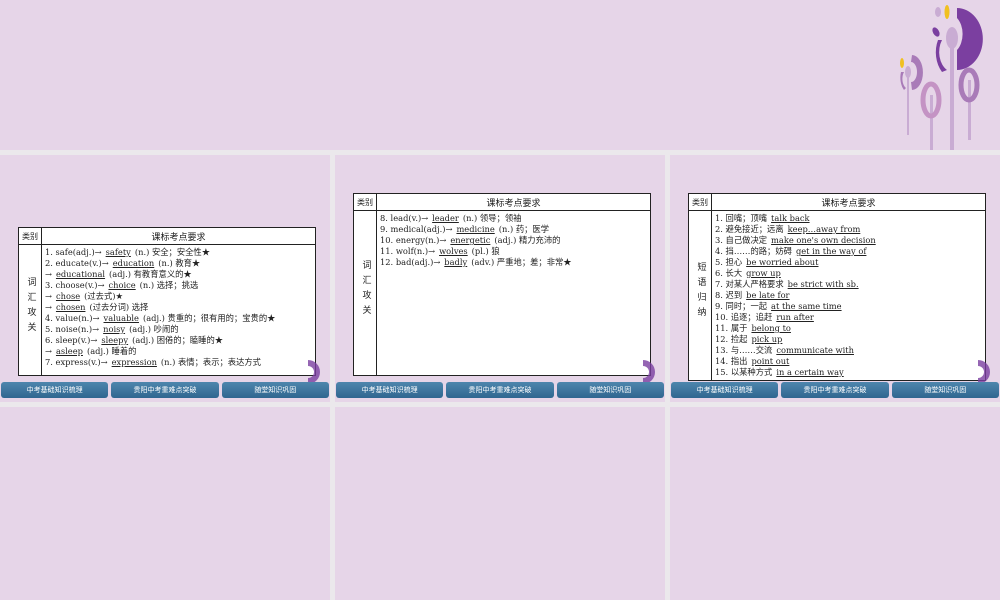 Image resolution: width=1000 pixels, height=600 pixels. I want to click on answer-blank: in a certain way, so click(810, 372).